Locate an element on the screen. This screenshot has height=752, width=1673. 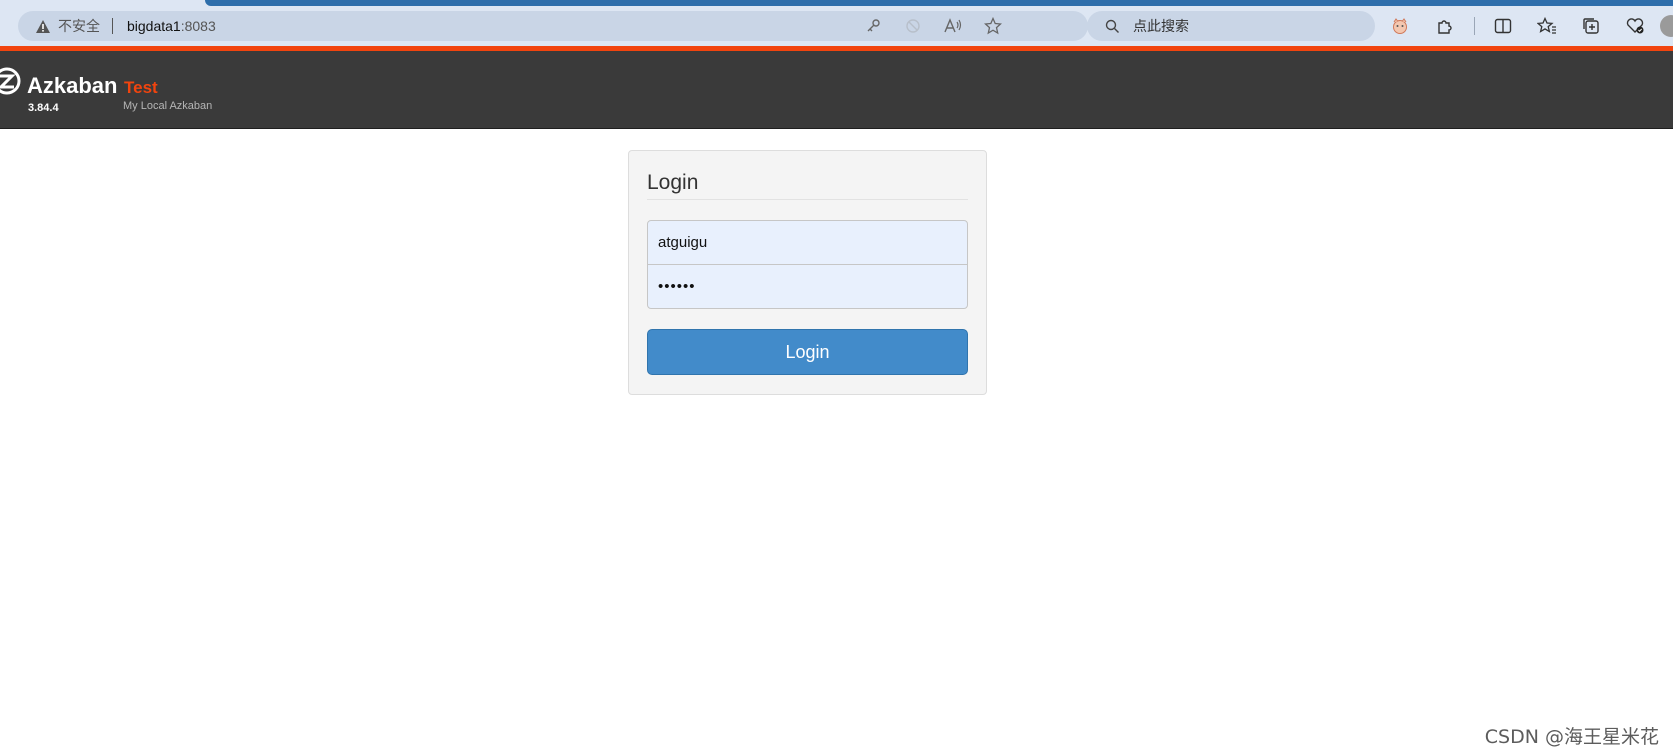
browser-chrome: 不安全 bigdata1:8083 点此搜索 is located at coordinates (836, 23).